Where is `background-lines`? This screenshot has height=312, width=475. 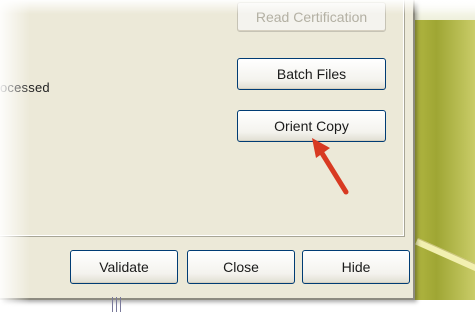
background-lines is located at coordinates (119, 304).